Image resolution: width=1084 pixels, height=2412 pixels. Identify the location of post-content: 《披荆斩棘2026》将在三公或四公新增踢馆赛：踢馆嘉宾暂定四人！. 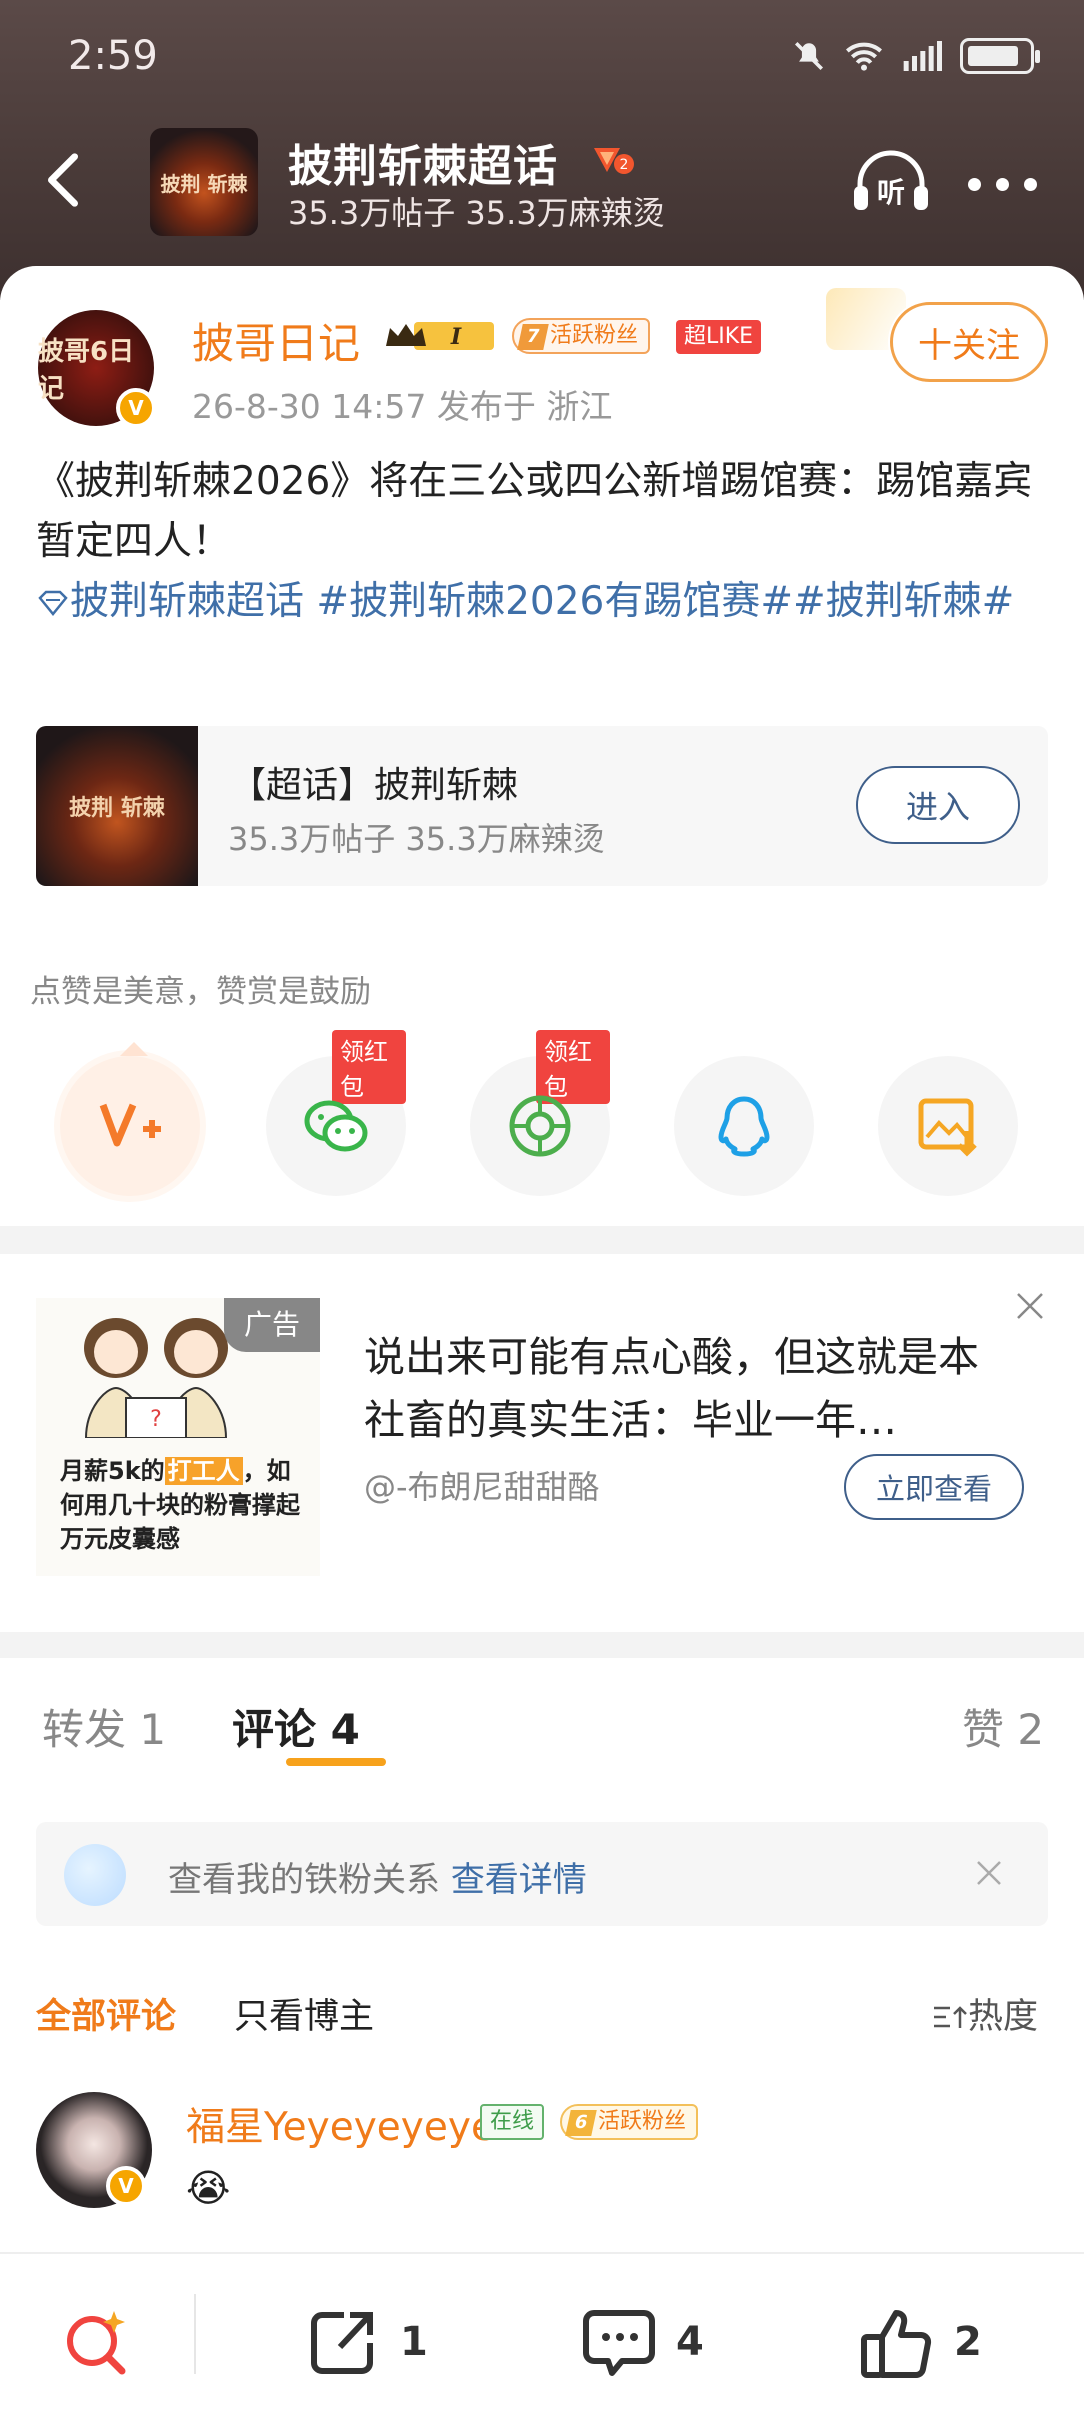
(534, 511).